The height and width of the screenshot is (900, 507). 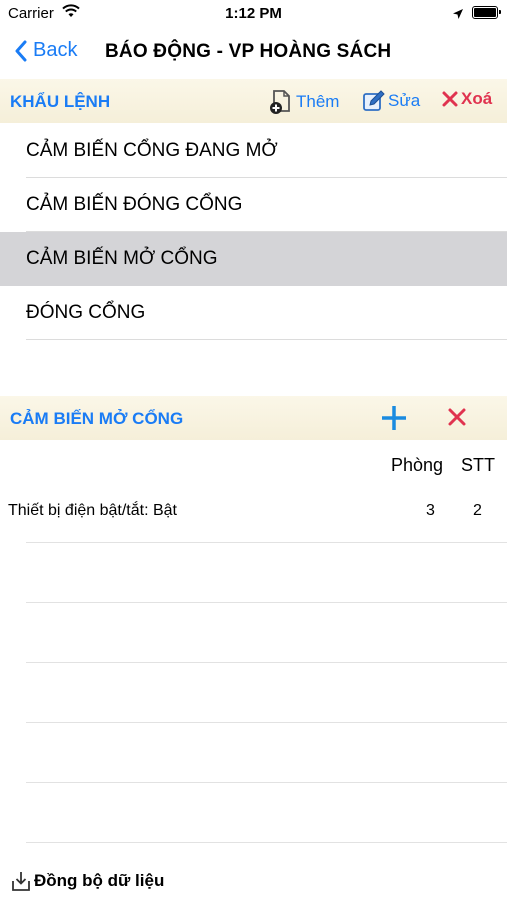 I want to click on delete-label: Xoá, so click(x=477, y=98).